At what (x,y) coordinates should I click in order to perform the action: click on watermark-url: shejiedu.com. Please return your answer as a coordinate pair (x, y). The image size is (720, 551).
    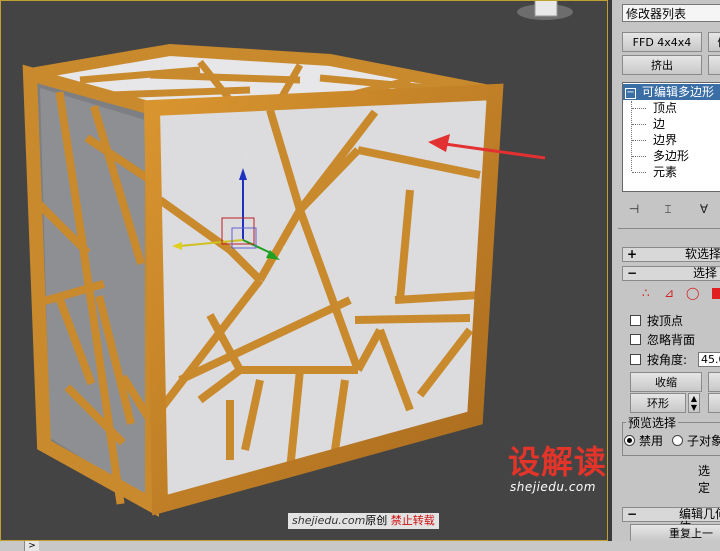
    Looking at the image, I should click on (553, 487).